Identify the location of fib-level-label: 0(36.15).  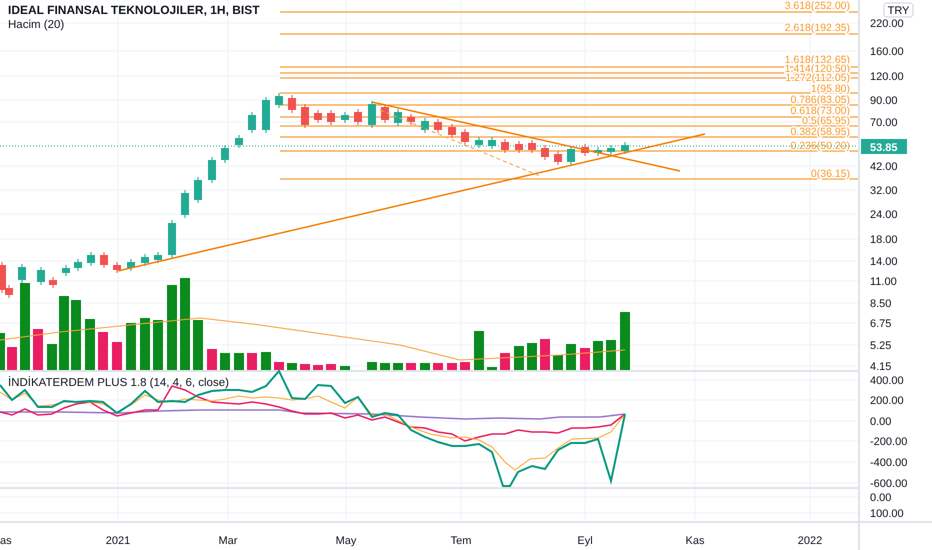
(830, 174).